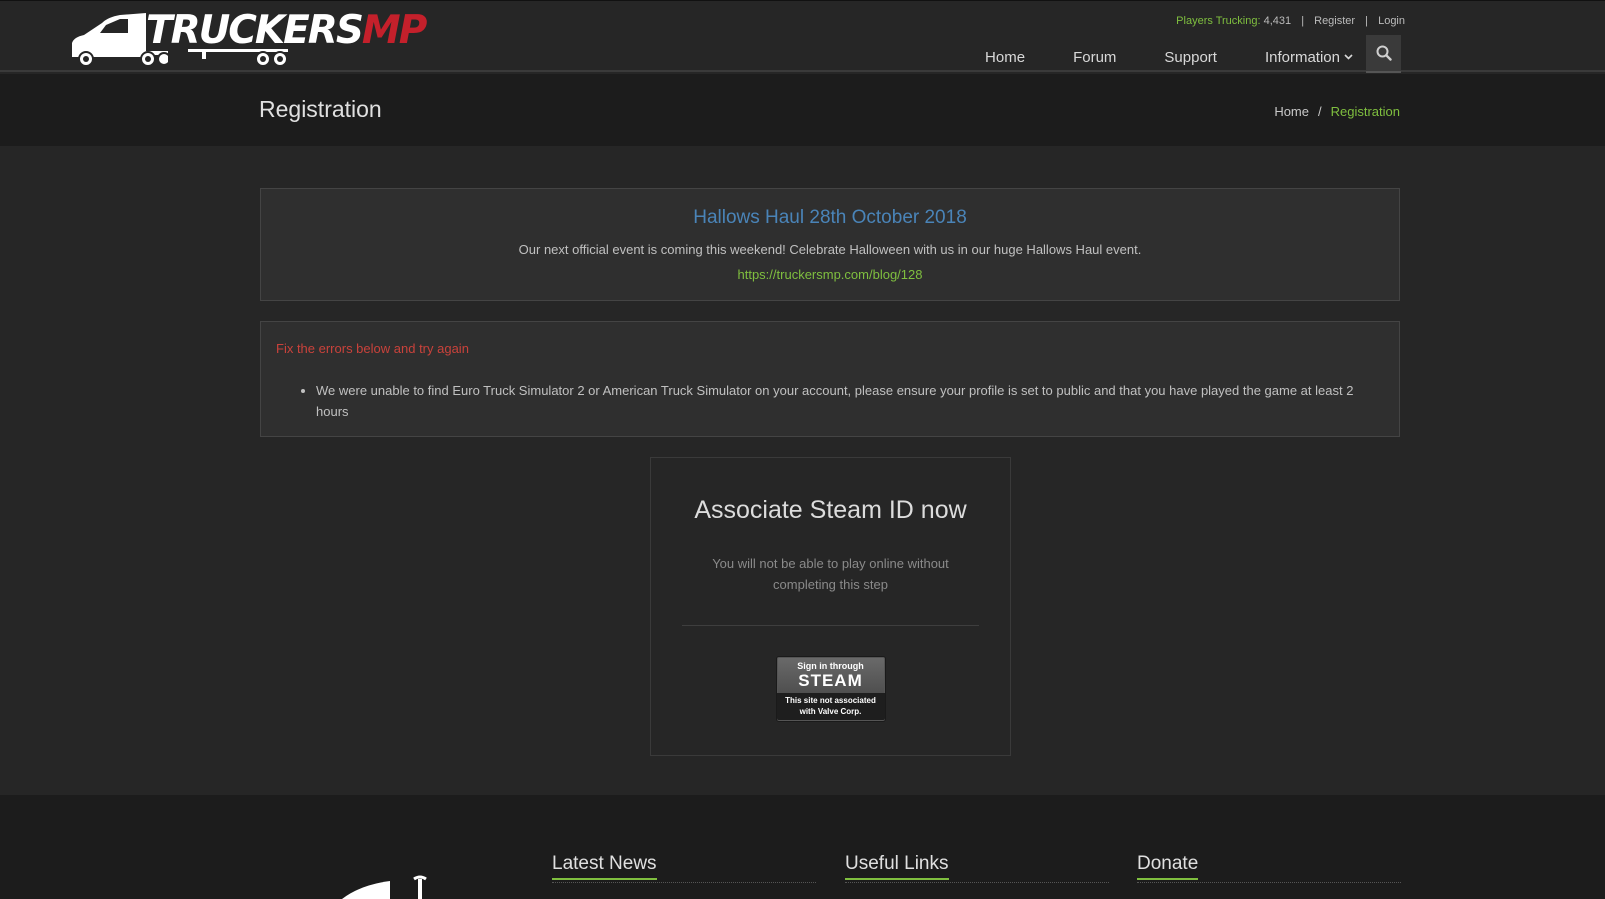  What do you see at coordinates (684, 868) in the screenshot?
I see `footer-column-latest-news: Latest News` at bounding box center [684, 868].